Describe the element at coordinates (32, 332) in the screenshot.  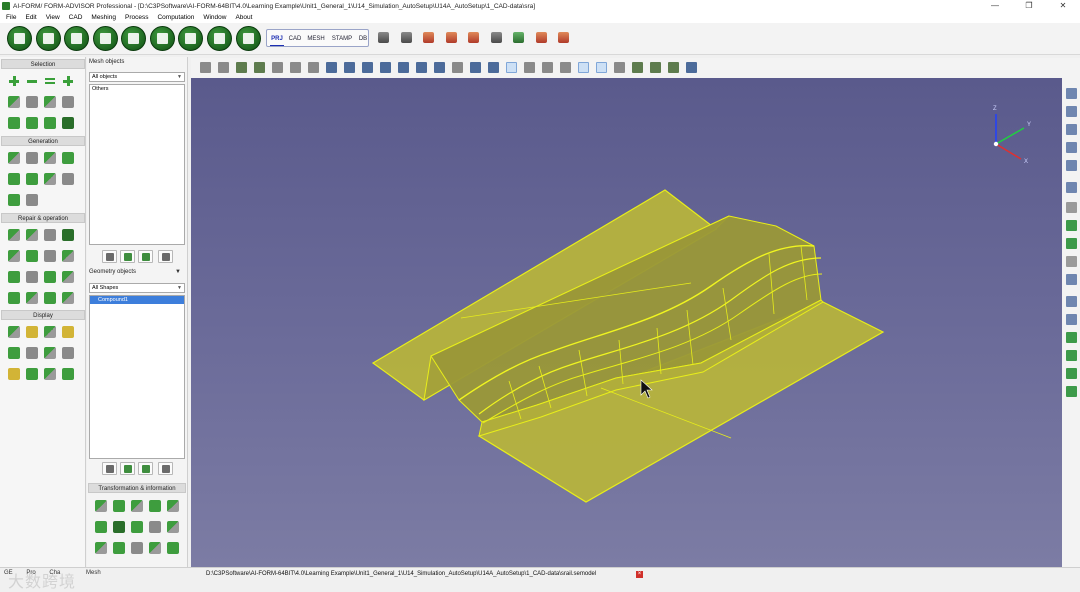
I see `display-shaded-icon` at that location.